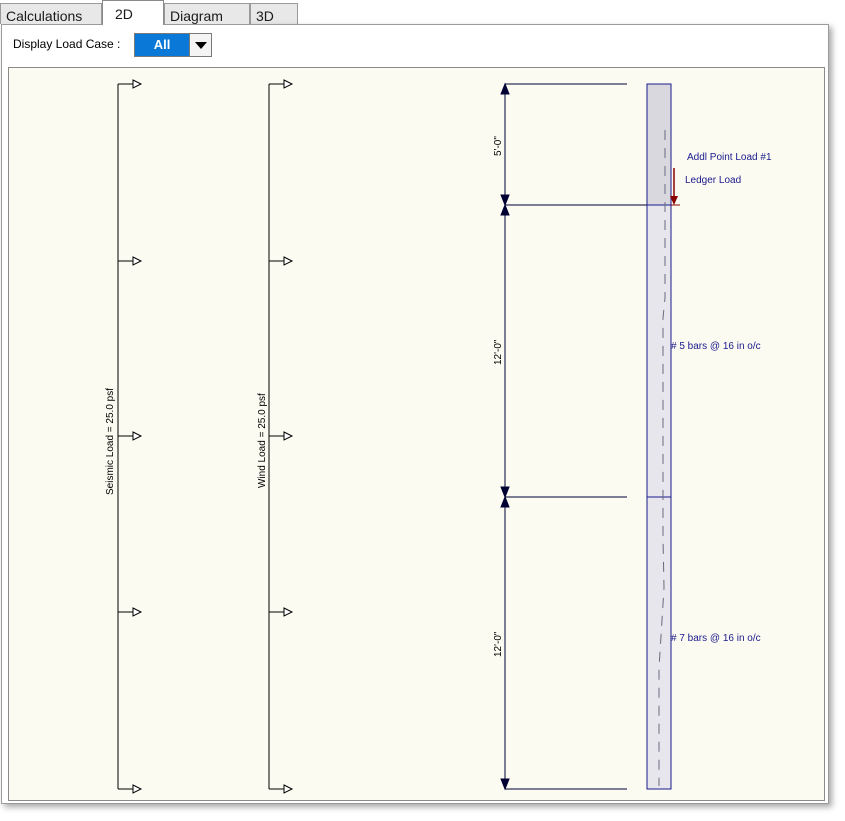 Image resolution: width=845 pixels, height=821 pixels. What do you see at coordinates (130, 436) in the screenshot?
I see `seismic-load-diagram` at bounding box center [130, 436].